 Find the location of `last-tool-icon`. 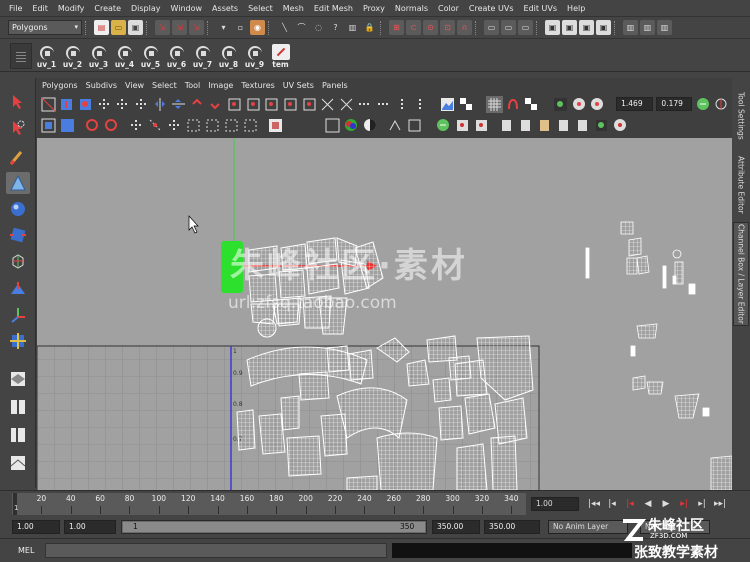

last-tool-icon is located at coordinates (18, 341).